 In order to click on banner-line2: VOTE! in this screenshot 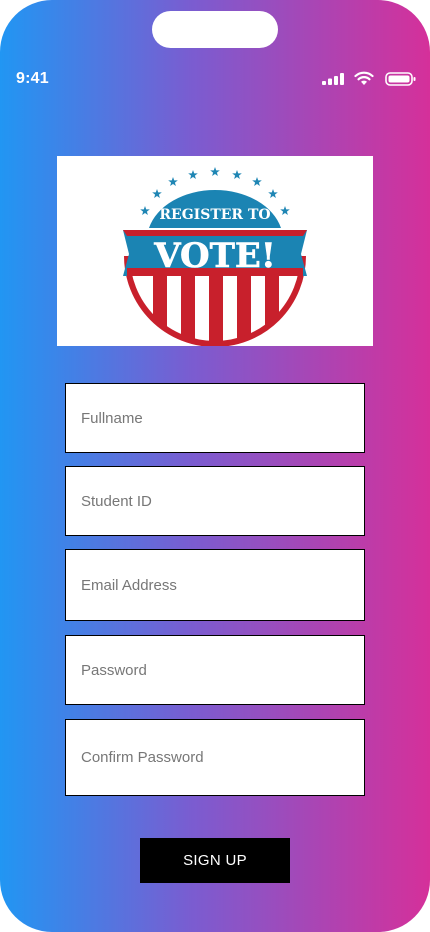, I will do `click(214, 256)`.